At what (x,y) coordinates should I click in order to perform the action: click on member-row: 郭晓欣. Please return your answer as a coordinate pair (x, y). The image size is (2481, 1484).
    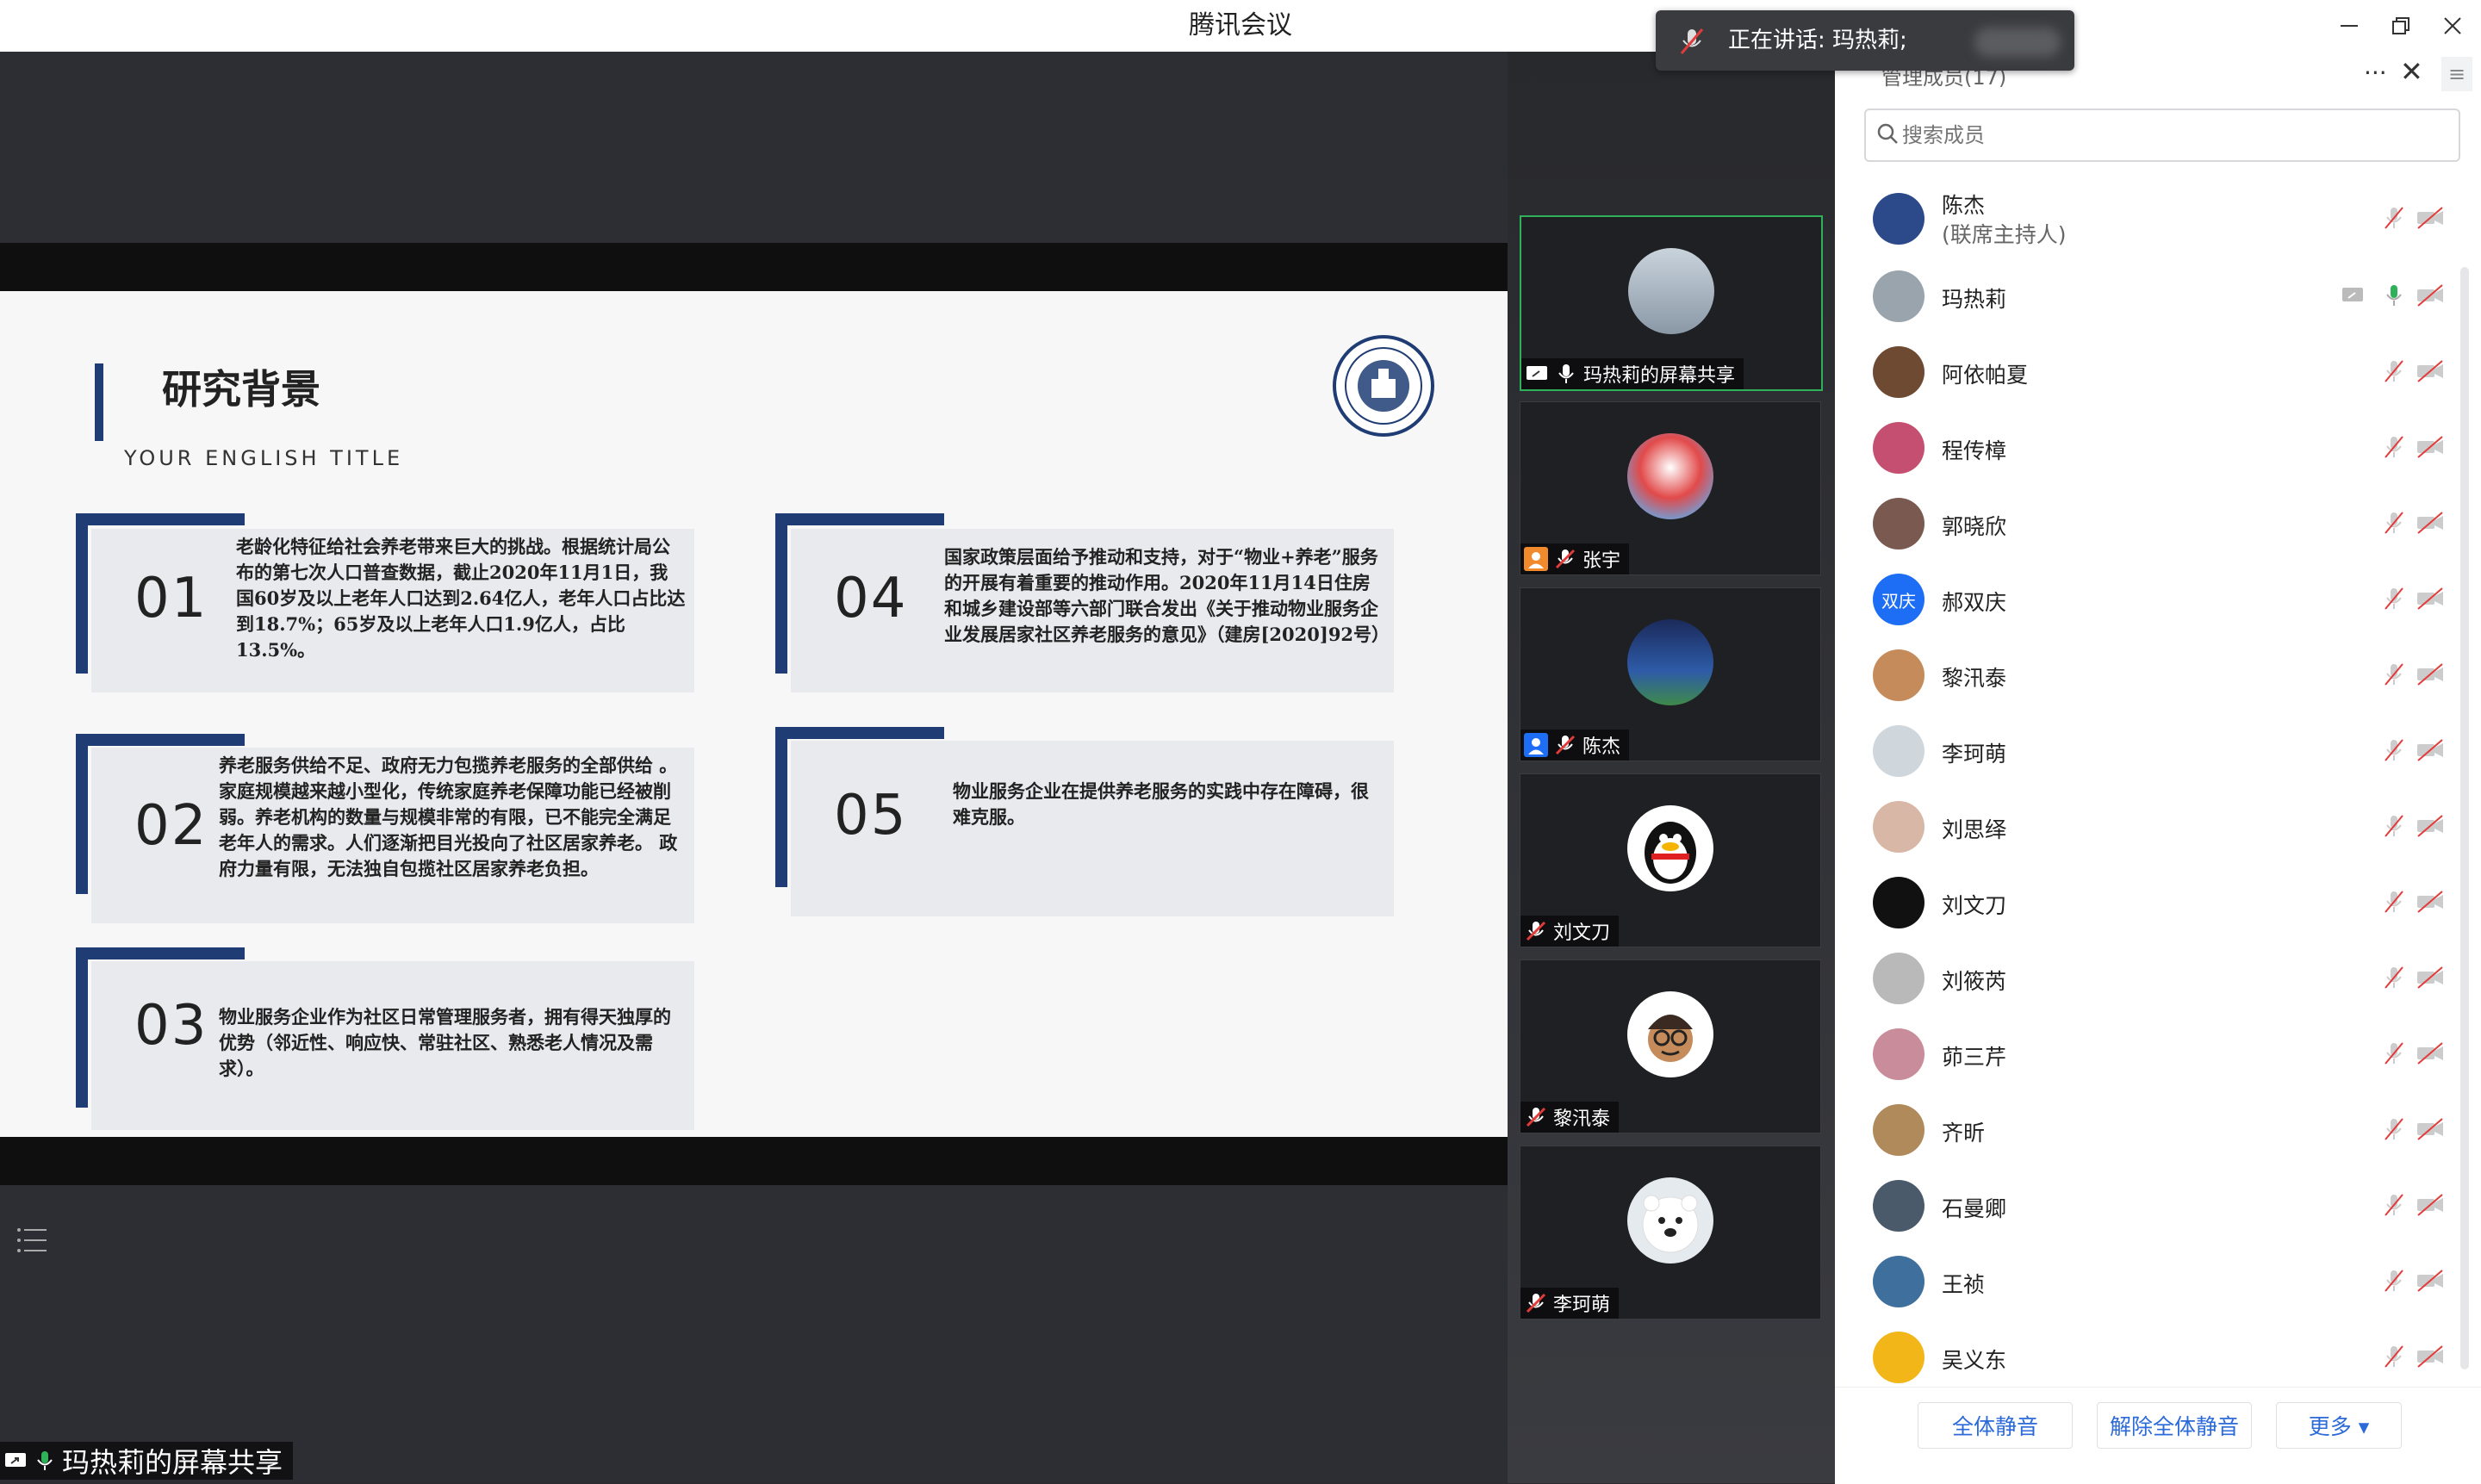
    Looking at the image, I should click on (2154, 524).